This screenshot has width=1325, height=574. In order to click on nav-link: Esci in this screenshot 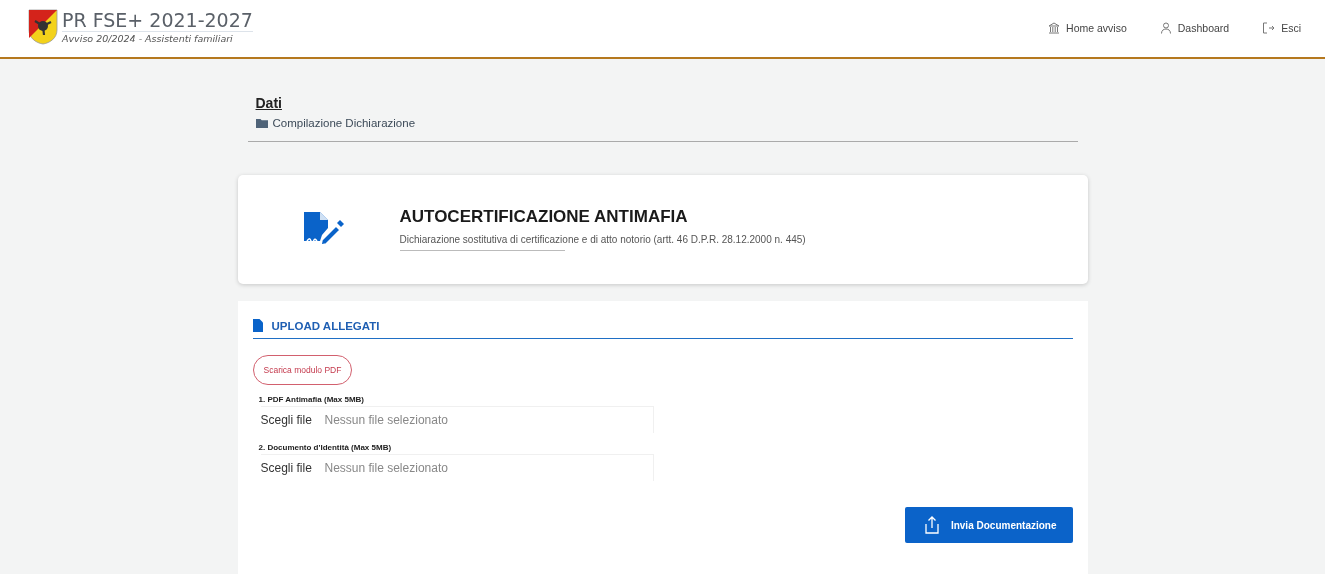, I will do `click(1281, 28)`.